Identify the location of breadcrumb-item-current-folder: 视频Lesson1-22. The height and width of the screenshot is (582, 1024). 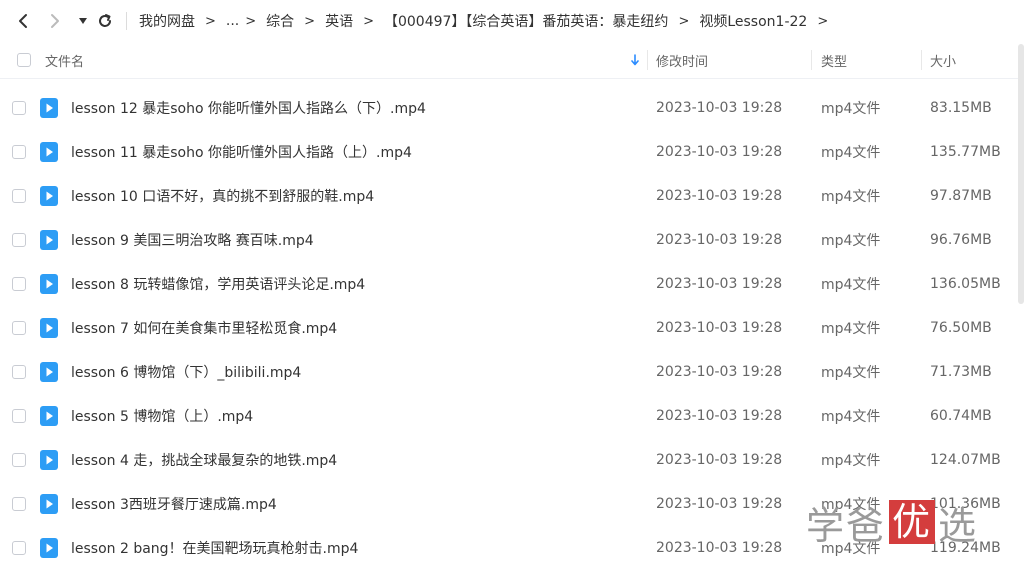
(753, 21).